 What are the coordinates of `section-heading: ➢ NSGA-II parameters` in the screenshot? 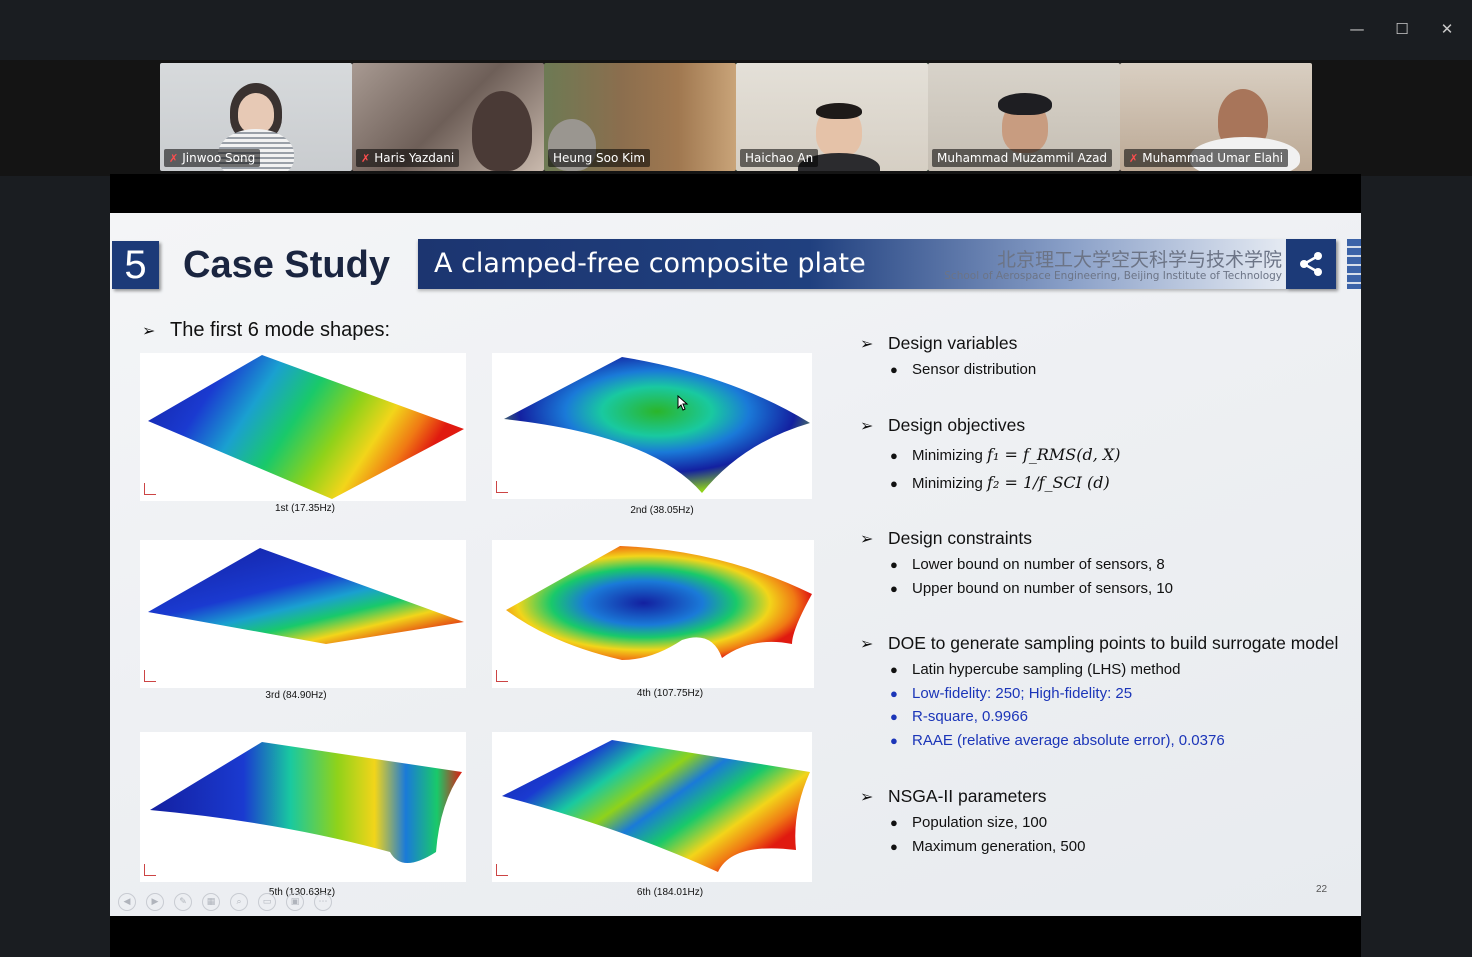 It's located at (953, 796).